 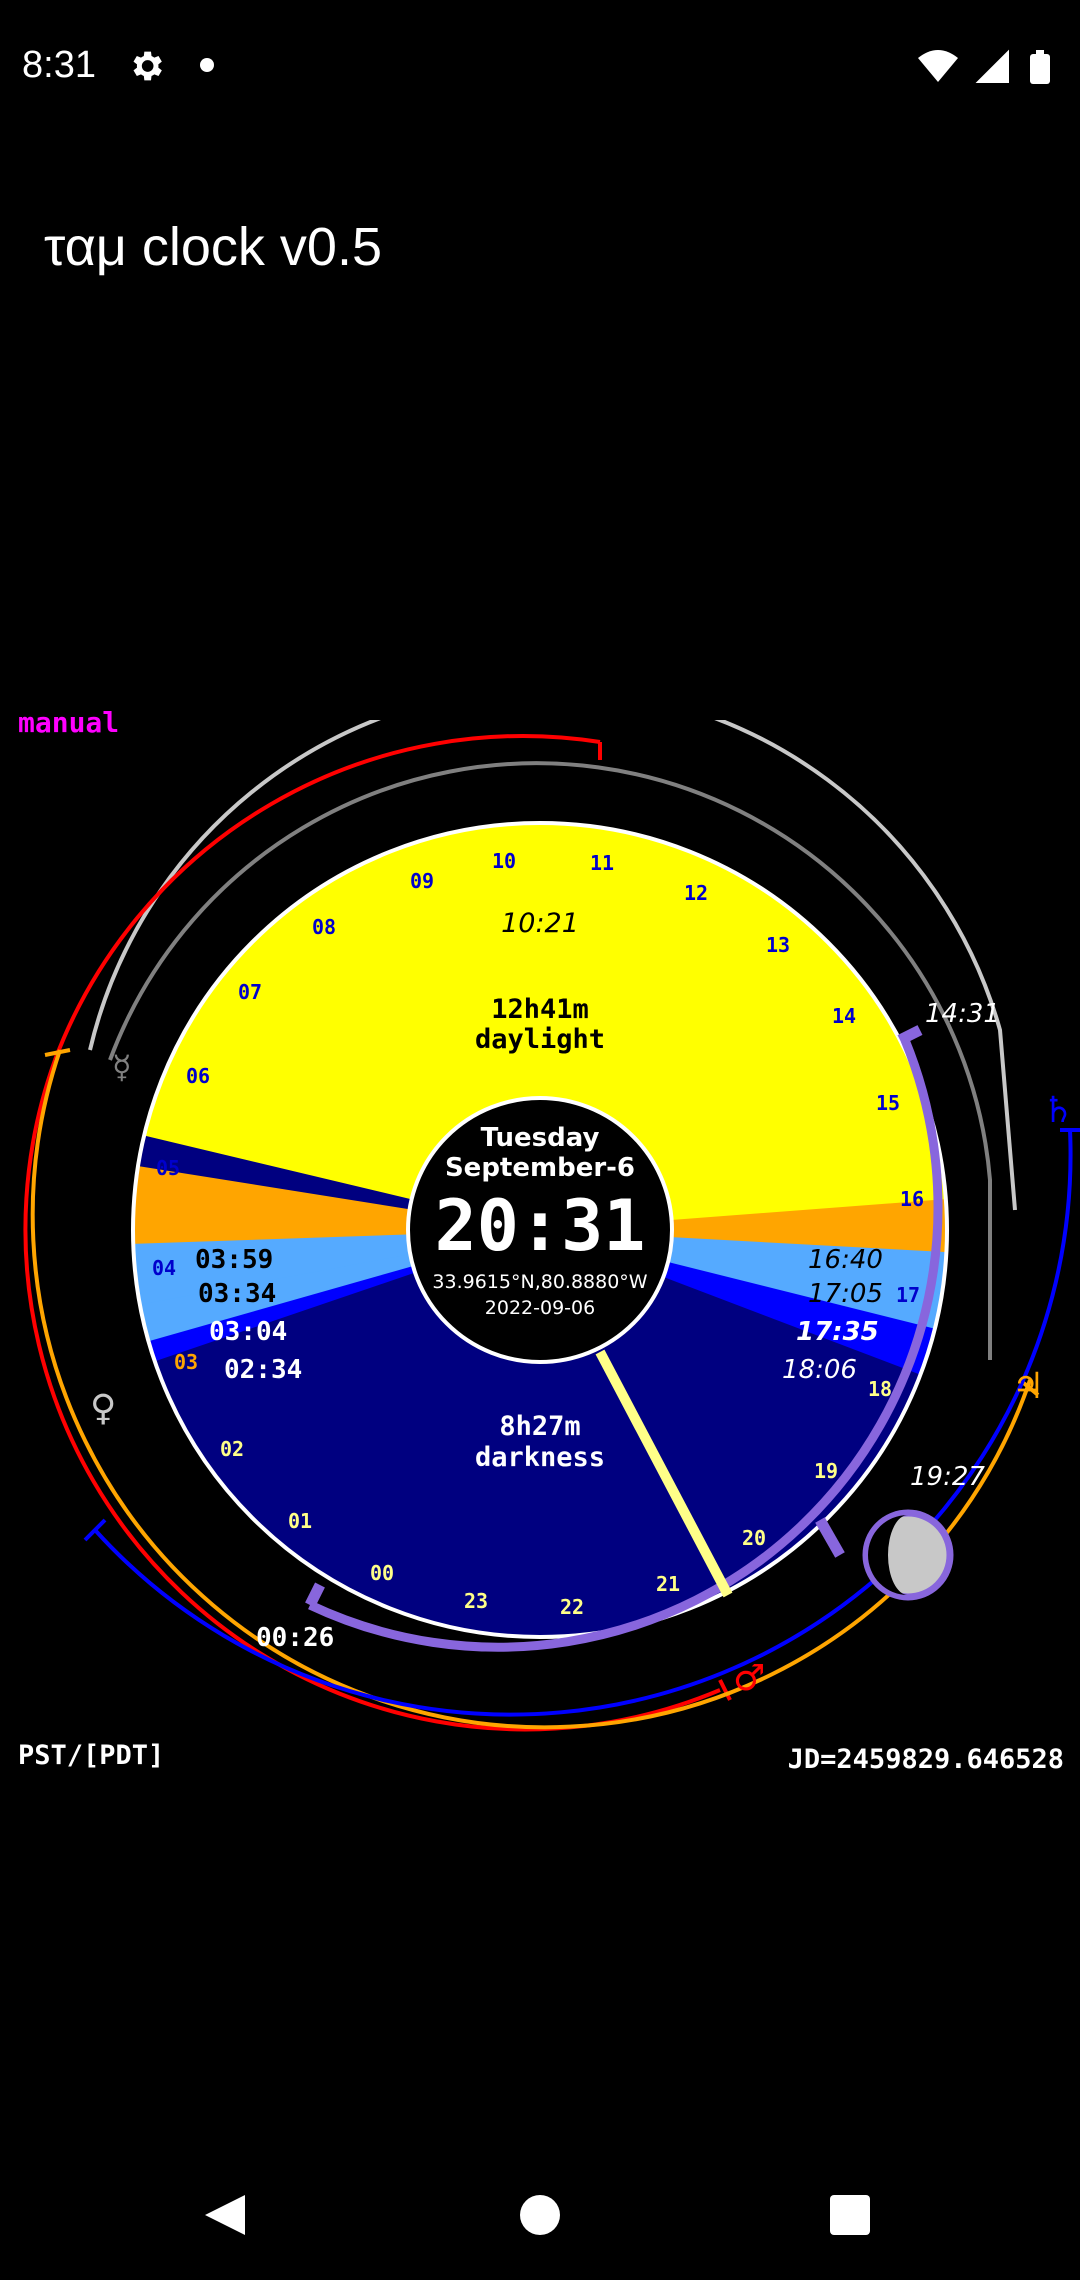 What do you see at coordinates (749, 1678) in the screenshot?
I see `mars-icon: ♂` at bounding box center [749, 1678].